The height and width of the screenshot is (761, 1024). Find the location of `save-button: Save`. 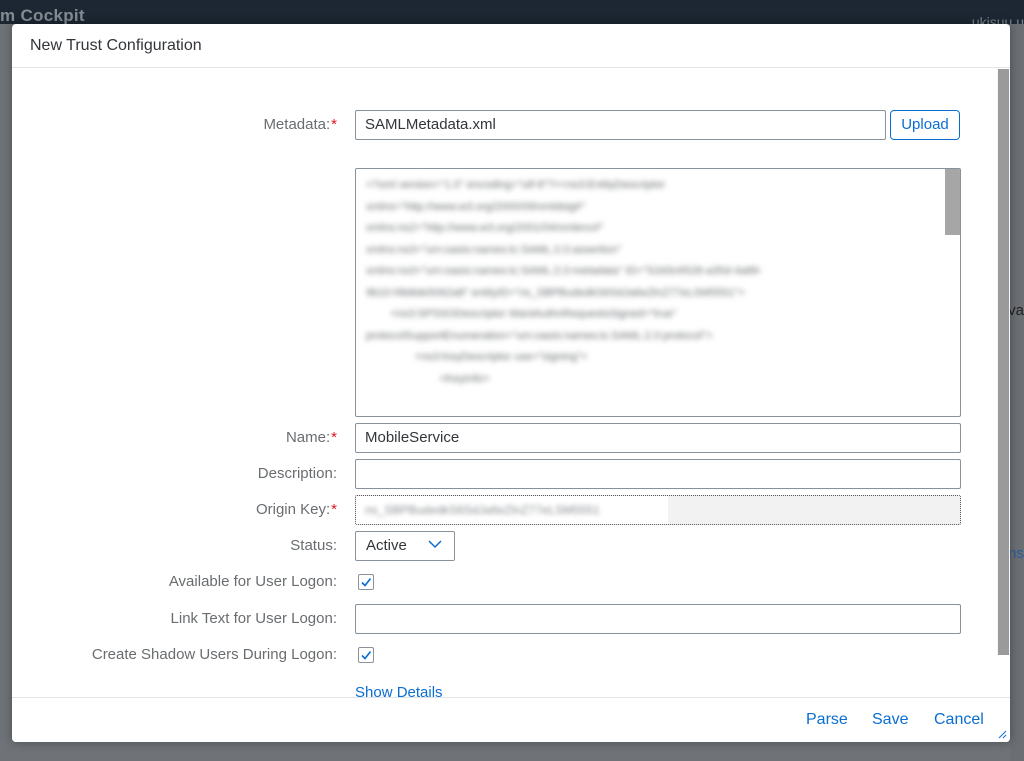

save-button: Save is located at coordinates (890, 720).